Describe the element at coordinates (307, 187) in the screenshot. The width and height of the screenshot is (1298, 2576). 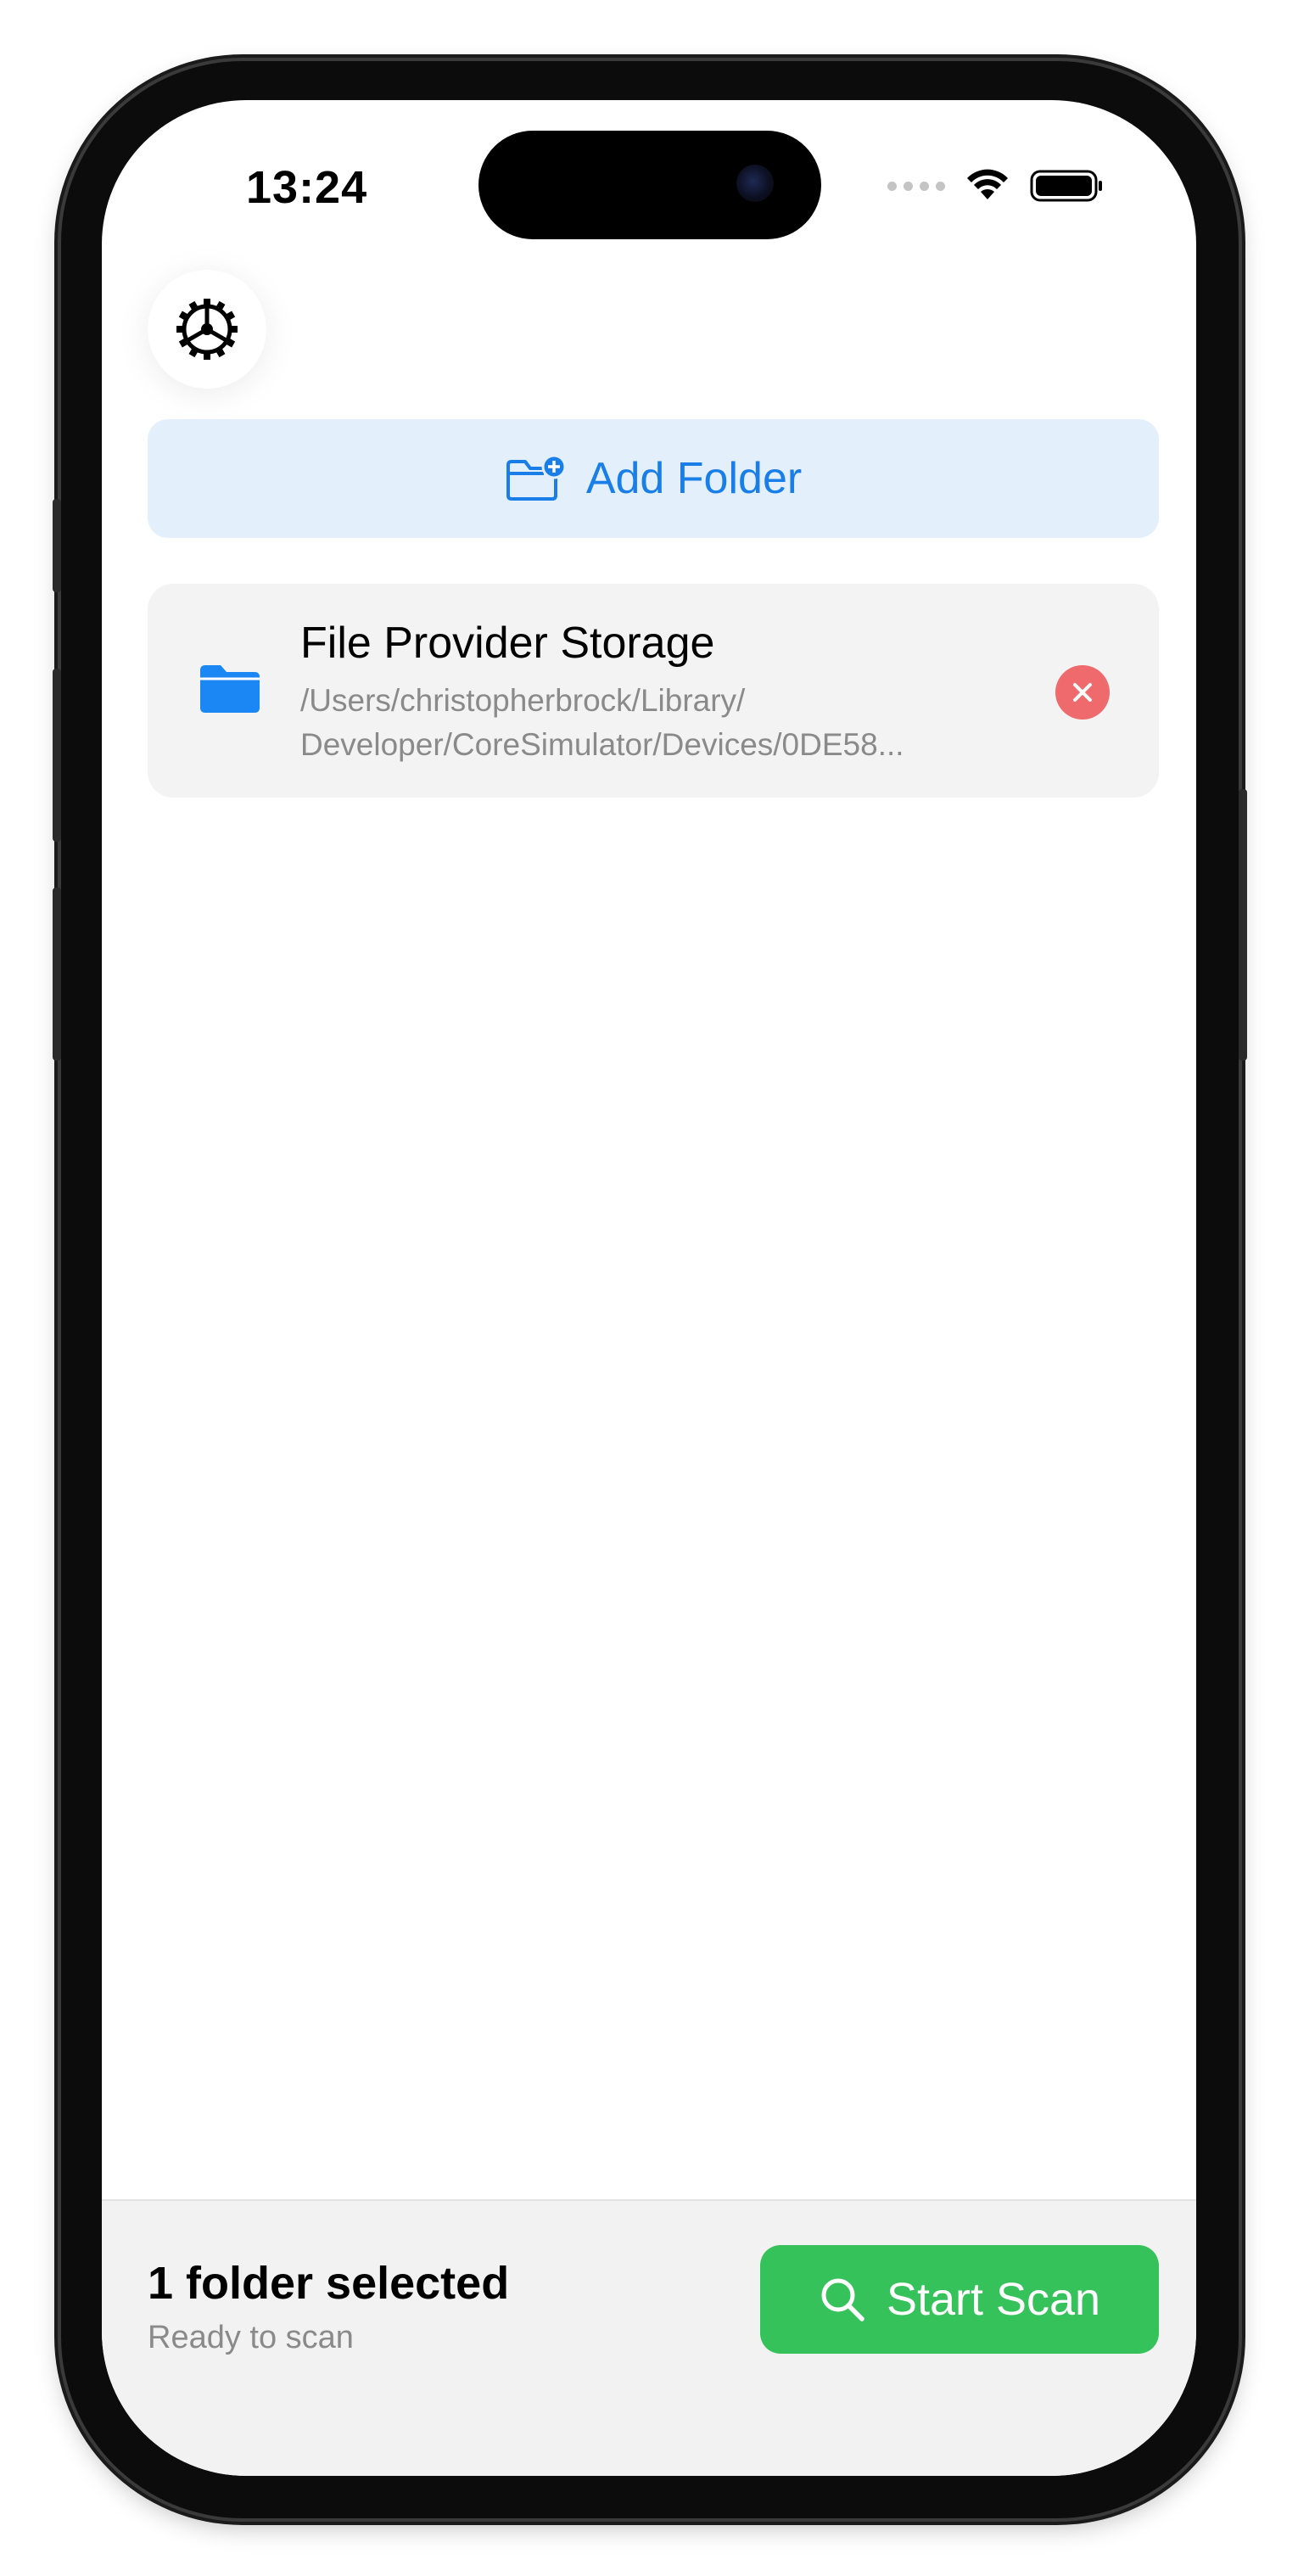
I see `status-time: 13:24` at that location.